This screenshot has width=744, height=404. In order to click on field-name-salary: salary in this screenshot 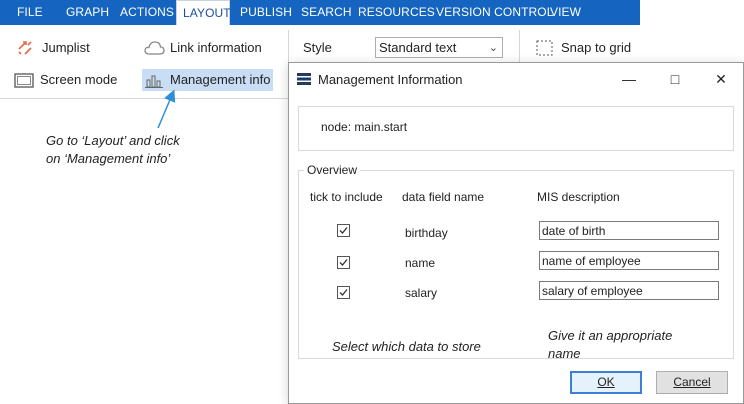, I will do `click(421, 293)`.